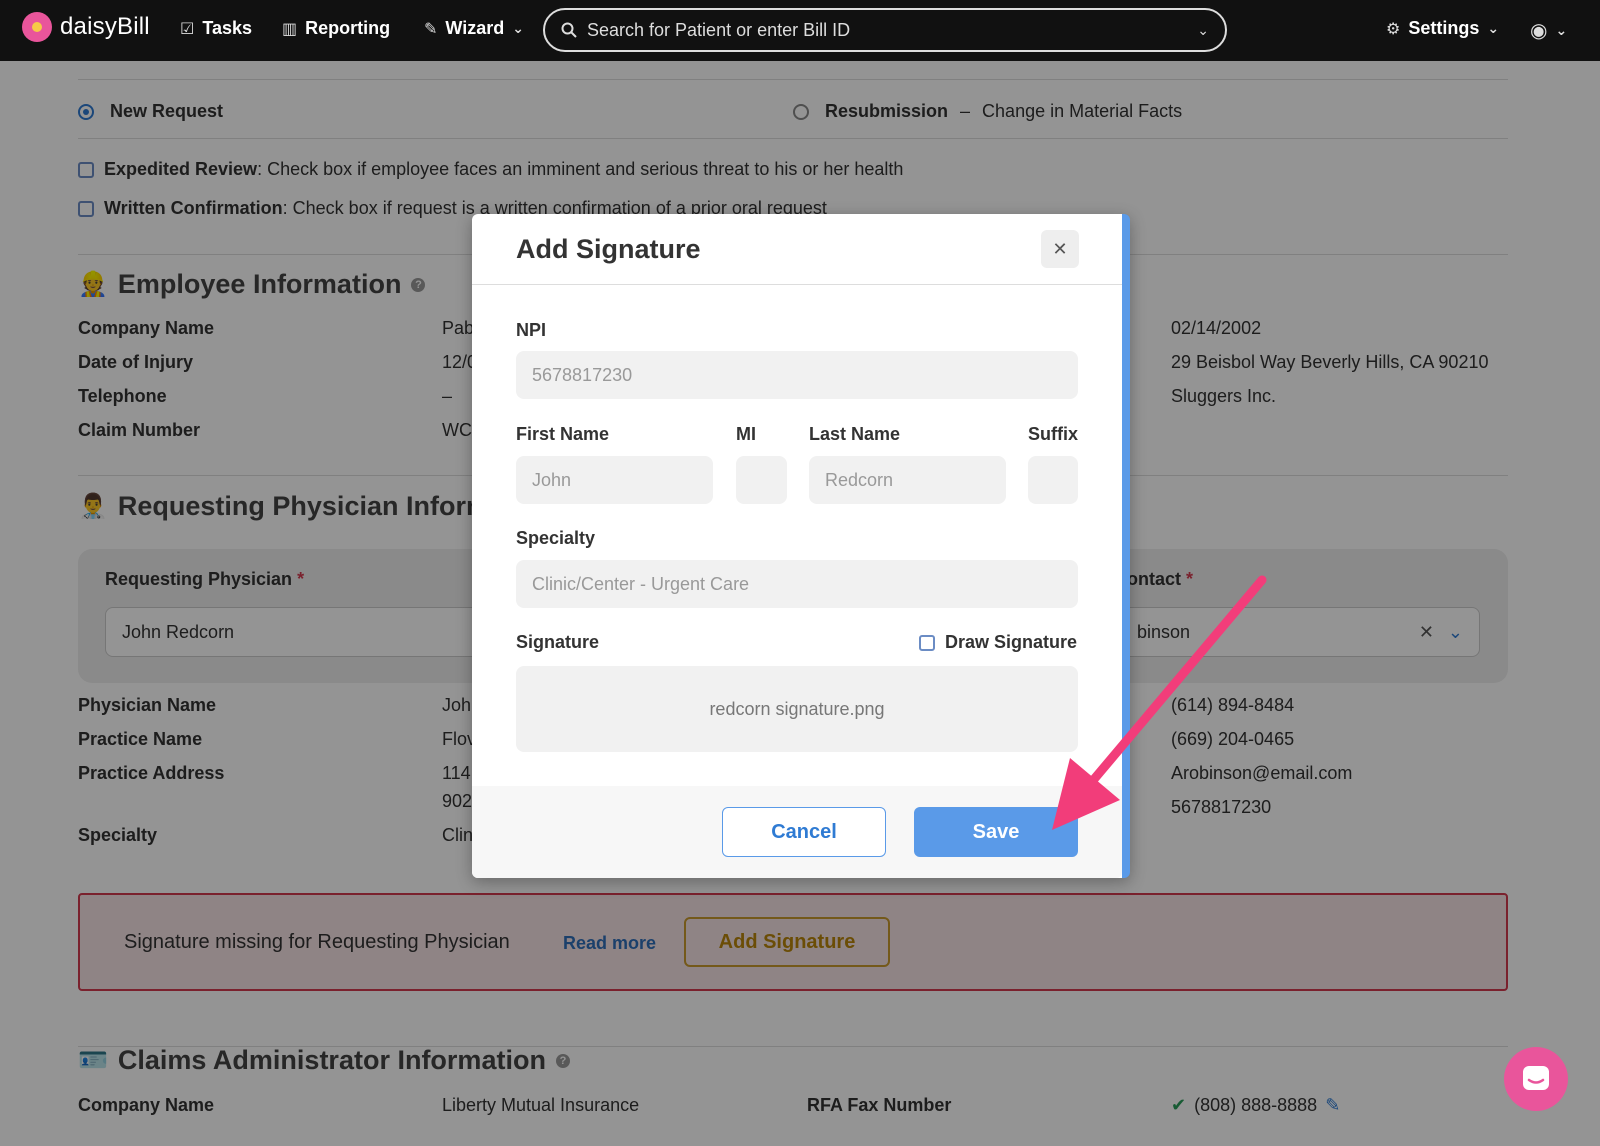  What do you see at coordinates (1176, 682) in the screenshot?
I see `arrow-shaft` at bounding box center [1176, 682].